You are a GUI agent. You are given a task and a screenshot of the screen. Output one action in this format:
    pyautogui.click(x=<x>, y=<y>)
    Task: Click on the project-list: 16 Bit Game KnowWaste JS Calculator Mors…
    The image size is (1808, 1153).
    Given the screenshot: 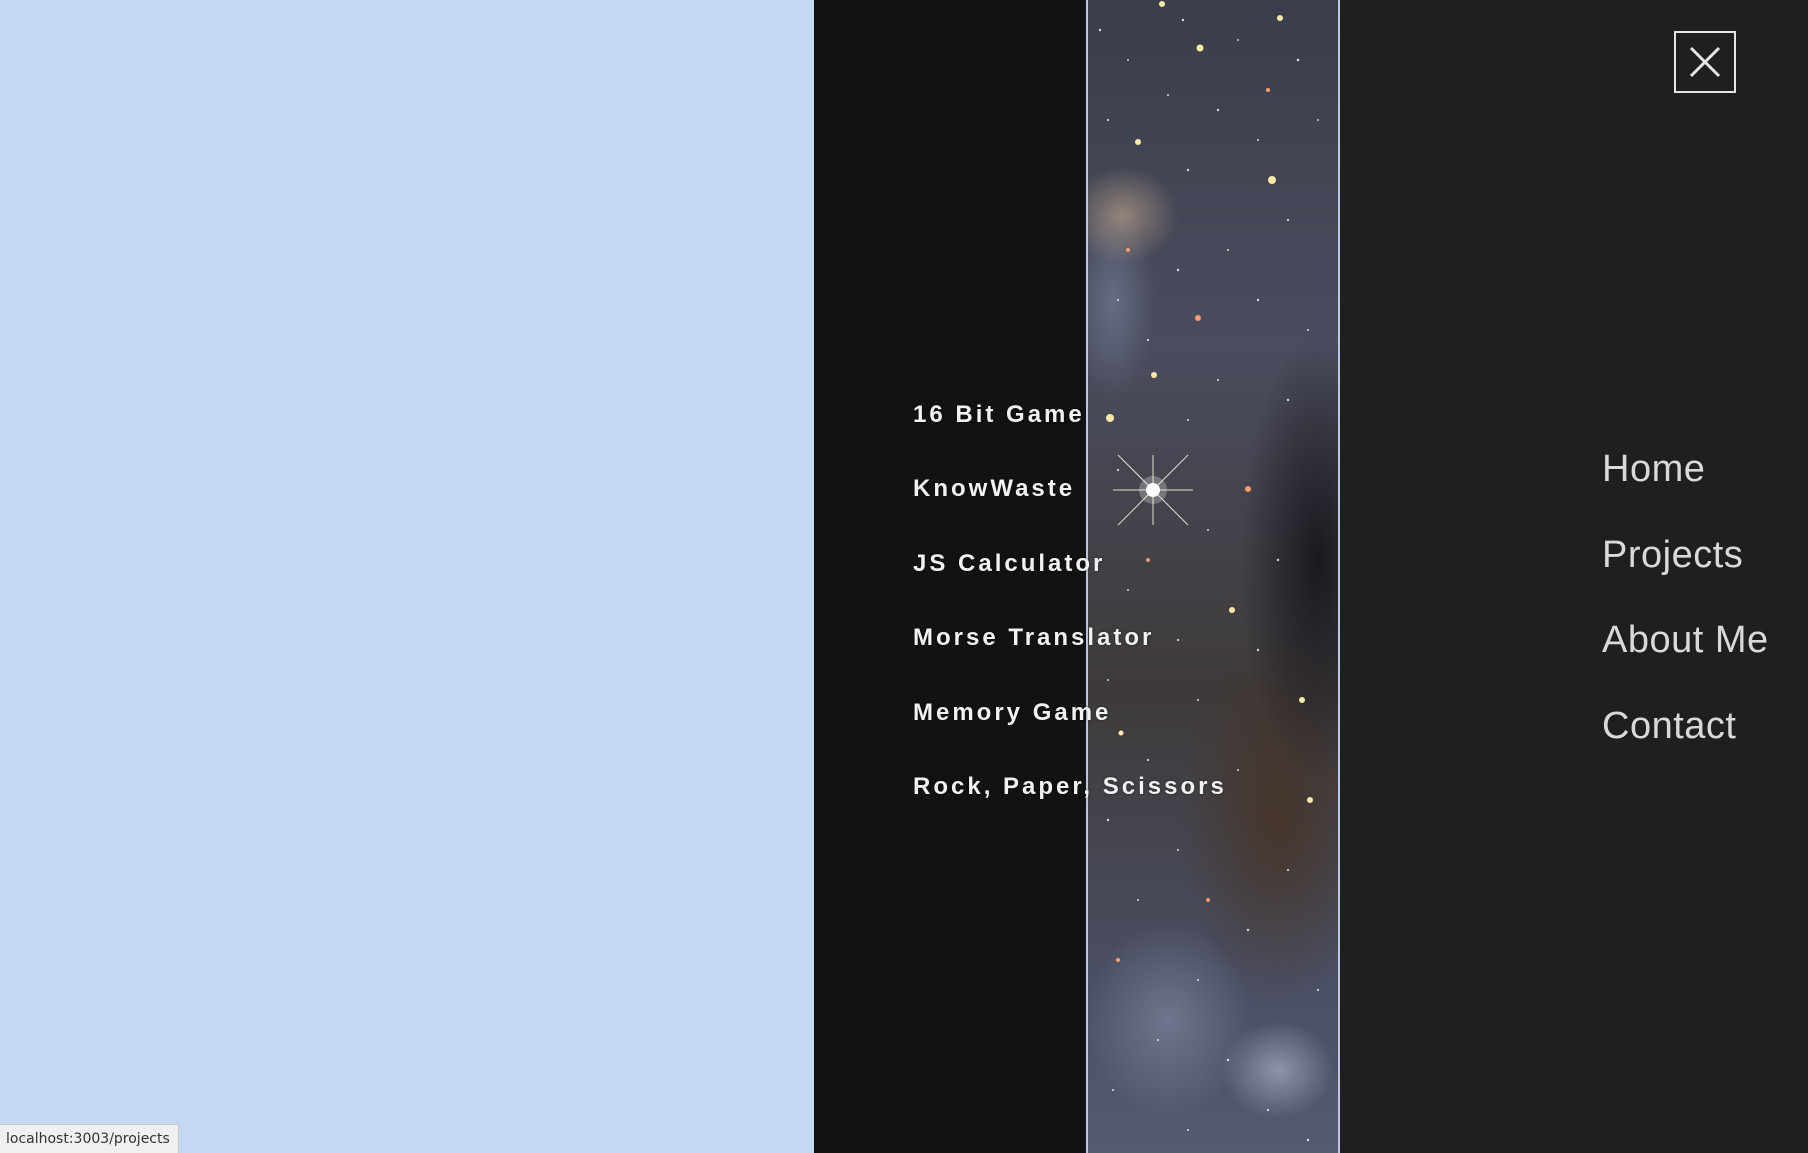 What is the action you would take?
    pyautogui.click(x=1070, y=621)
    